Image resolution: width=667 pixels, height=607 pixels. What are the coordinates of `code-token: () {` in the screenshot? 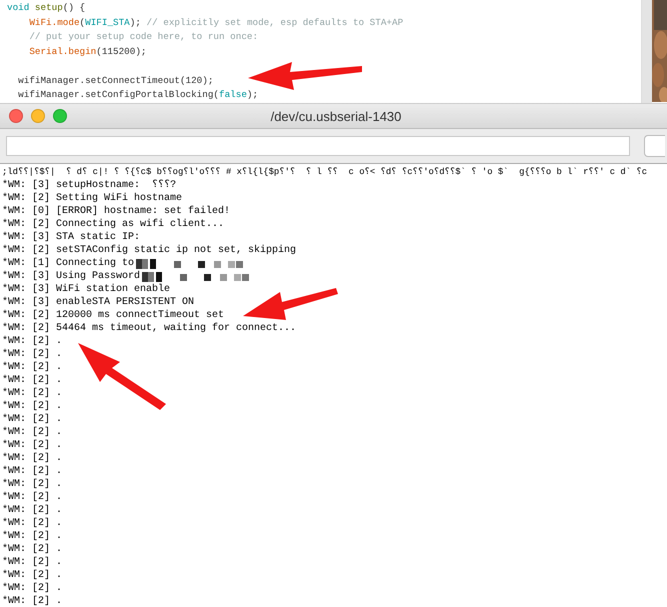 It's located at (74, 7).